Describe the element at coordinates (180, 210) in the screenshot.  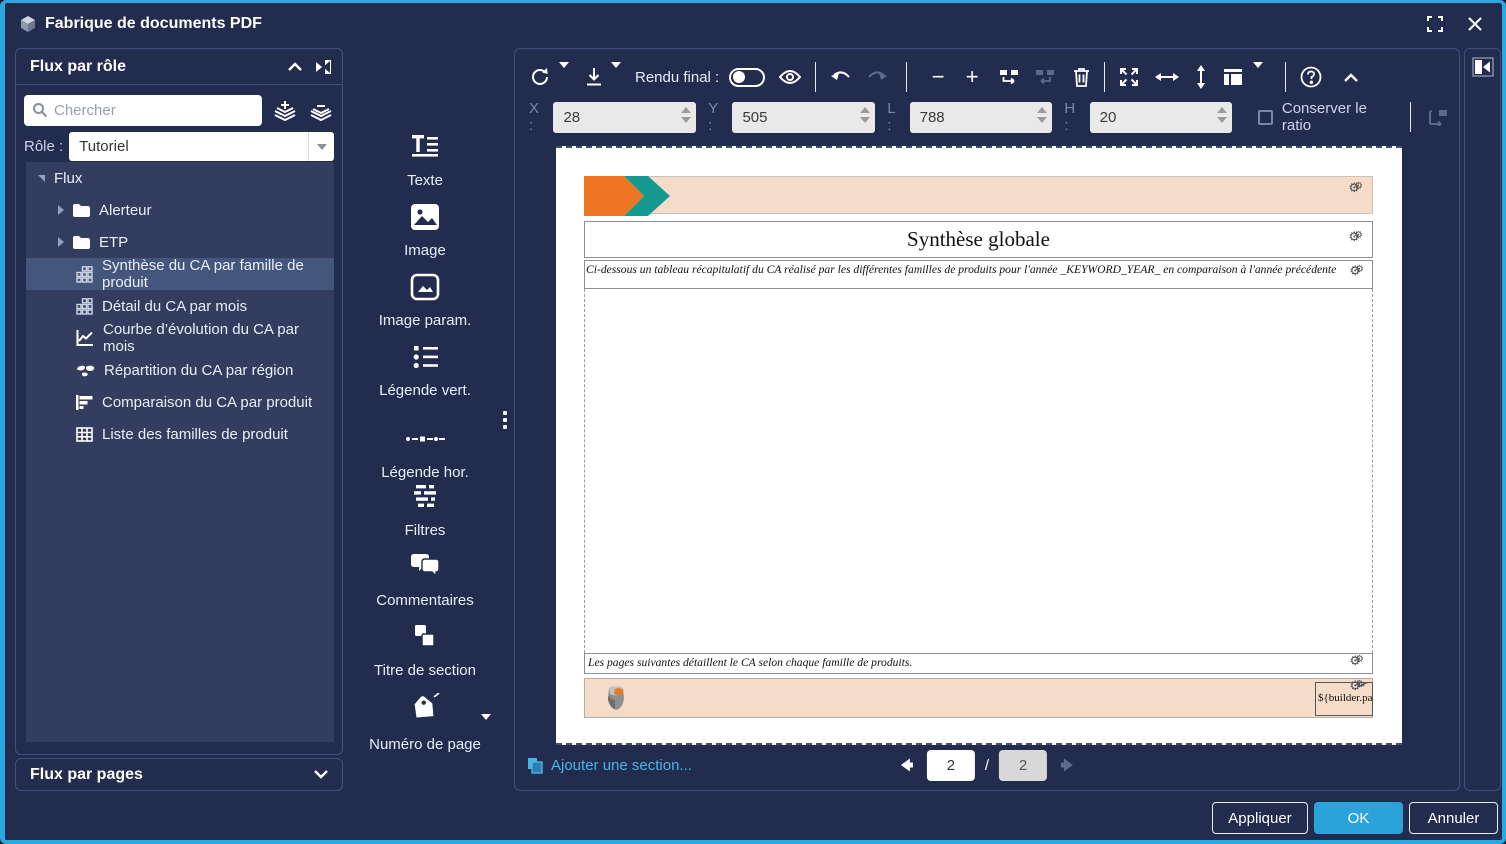
I see `tree-node-alerteur: Alerteur` at that location.